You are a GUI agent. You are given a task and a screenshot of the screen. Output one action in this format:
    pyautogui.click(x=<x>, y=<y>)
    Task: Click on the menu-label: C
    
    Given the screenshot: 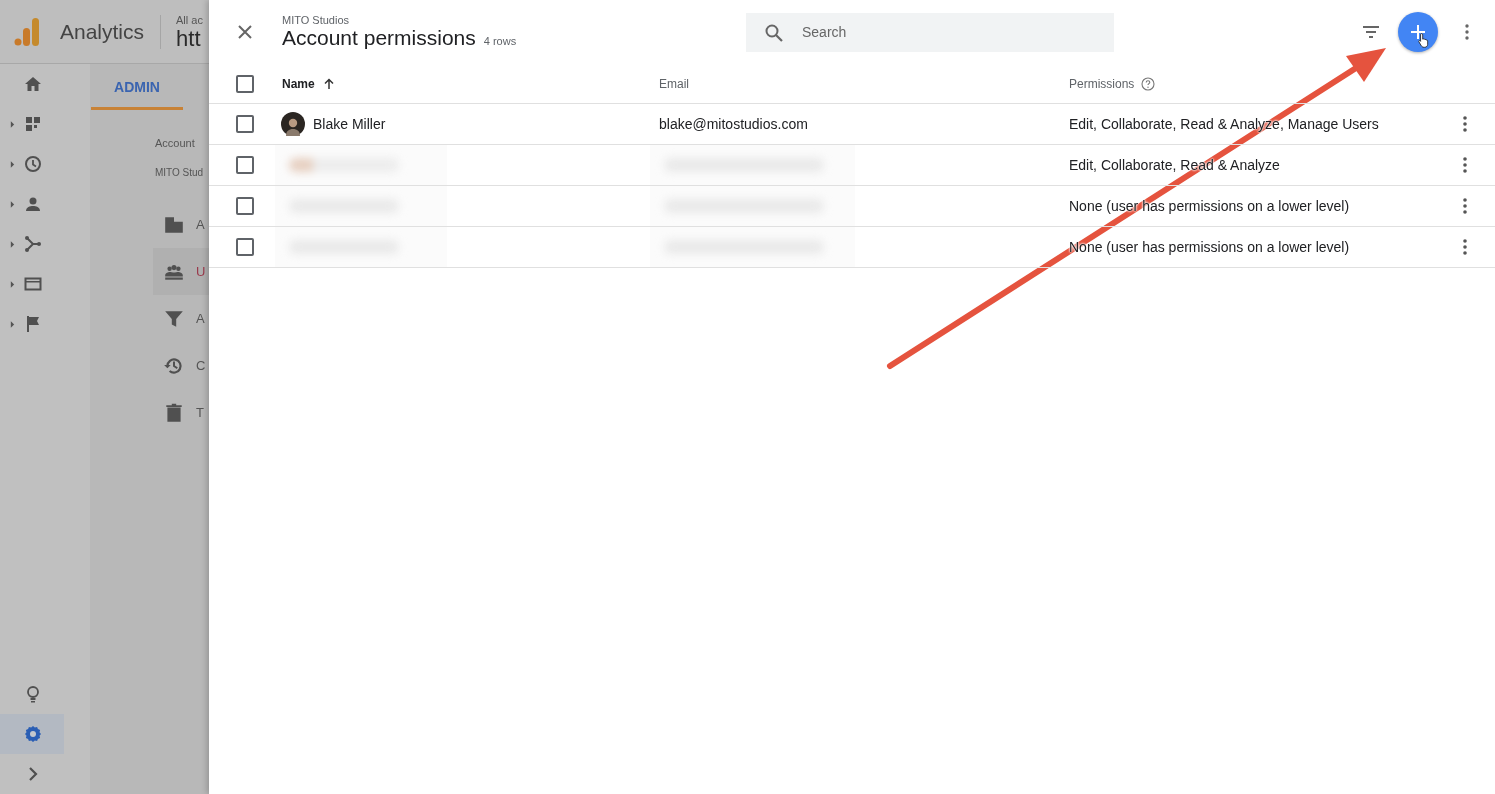 What is the action you would take?
    pyautogui.click(x=201, y=365)
    